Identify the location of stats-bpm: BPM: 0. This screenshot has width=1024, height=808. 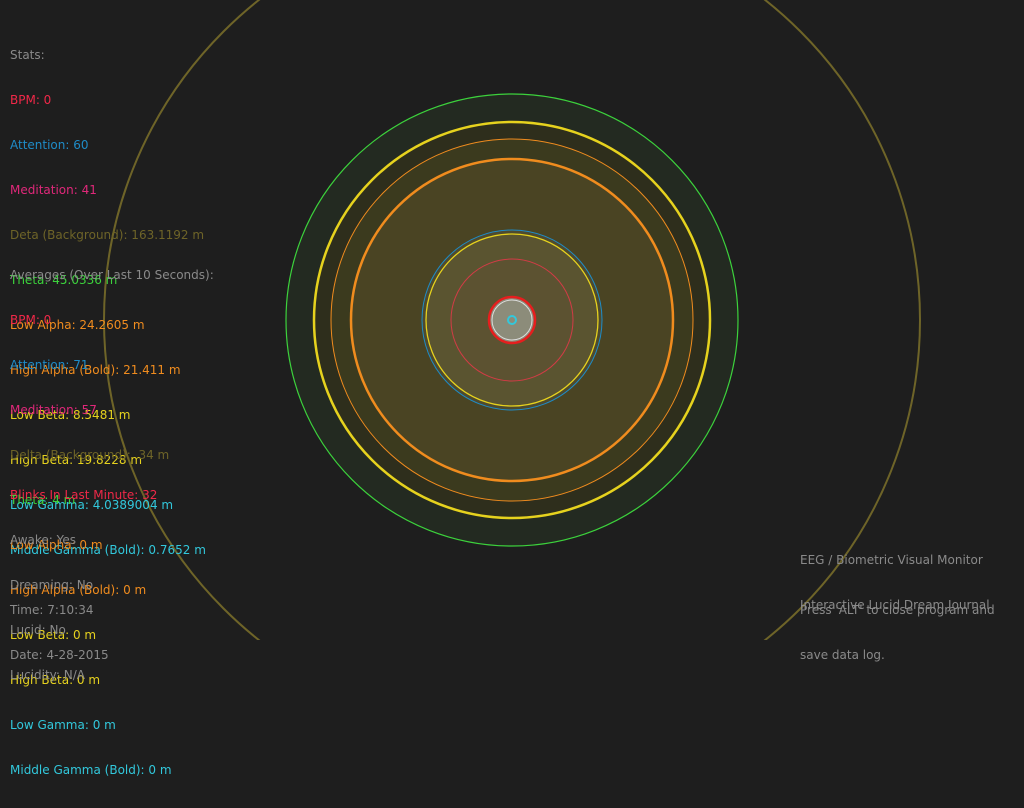
(31, 100).